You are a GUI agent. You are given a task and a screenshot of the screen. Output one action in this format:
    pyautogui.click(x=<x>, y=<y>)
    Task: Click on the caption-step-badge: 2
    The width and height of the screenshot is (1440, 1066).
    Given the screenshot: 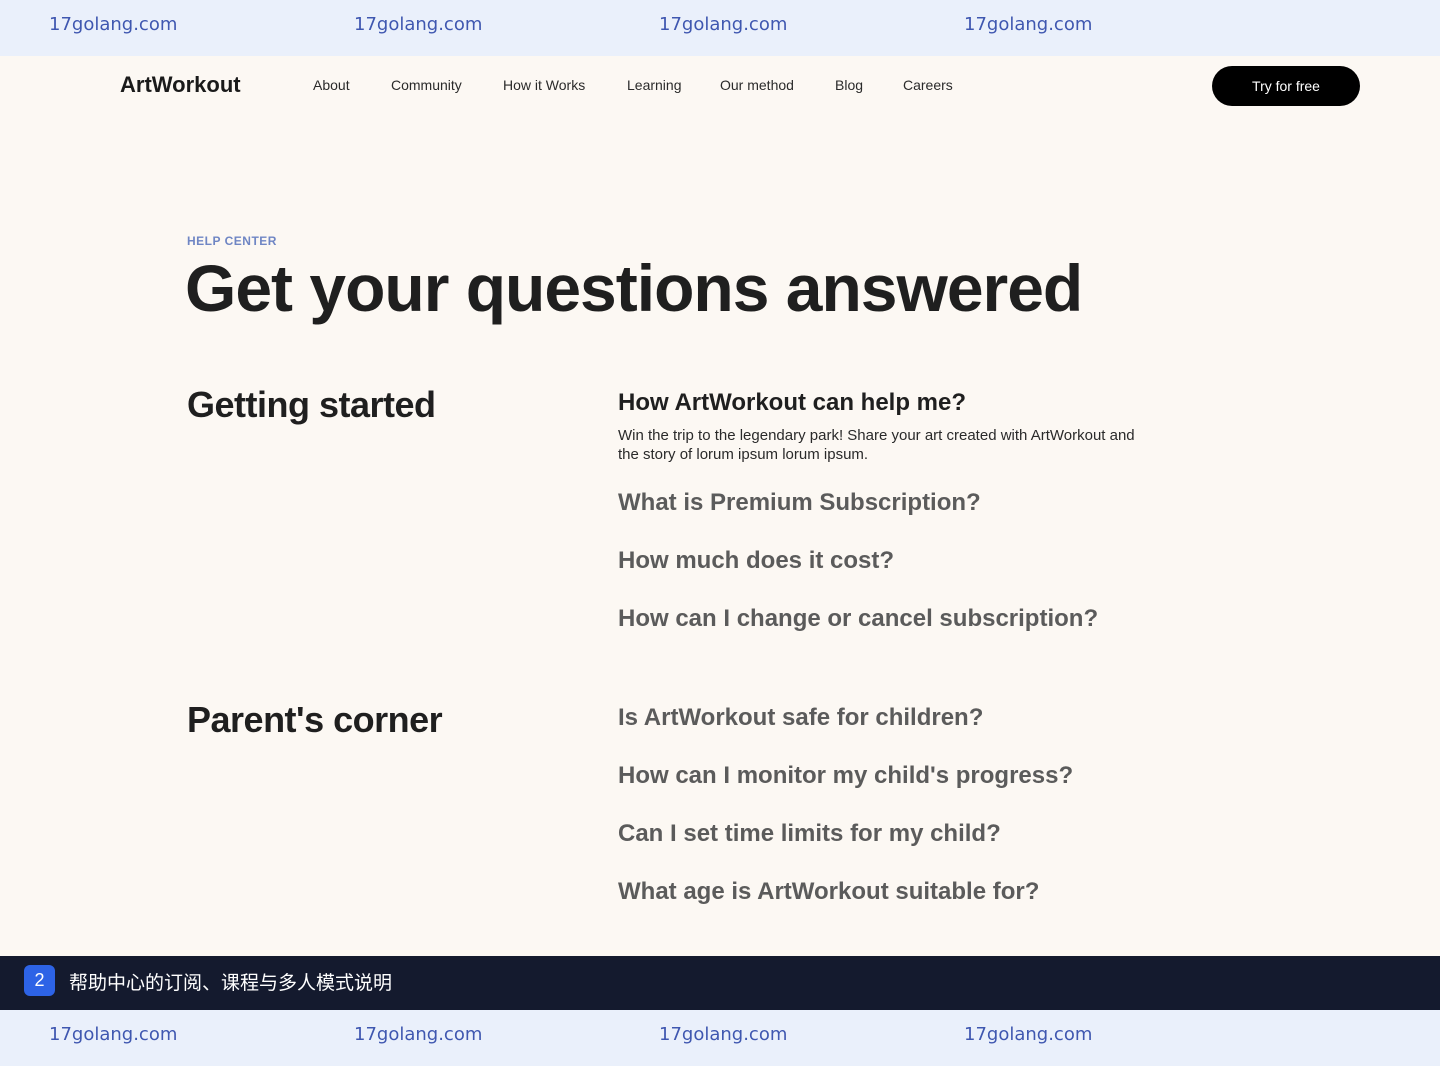 What is the action you would take?
    pyautogui.click(x=39, y=980)
    